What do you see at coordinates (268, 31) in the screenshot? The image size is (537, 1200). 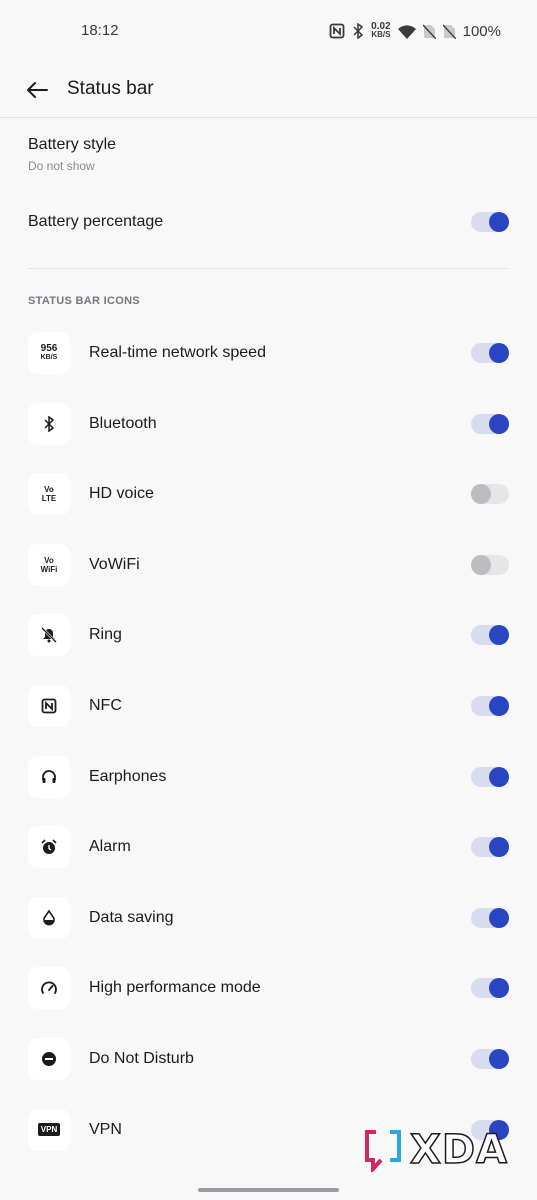 I see `system-status-bar: 18:12 0.02 KB/S 100%` at bounding box center [268, 31].